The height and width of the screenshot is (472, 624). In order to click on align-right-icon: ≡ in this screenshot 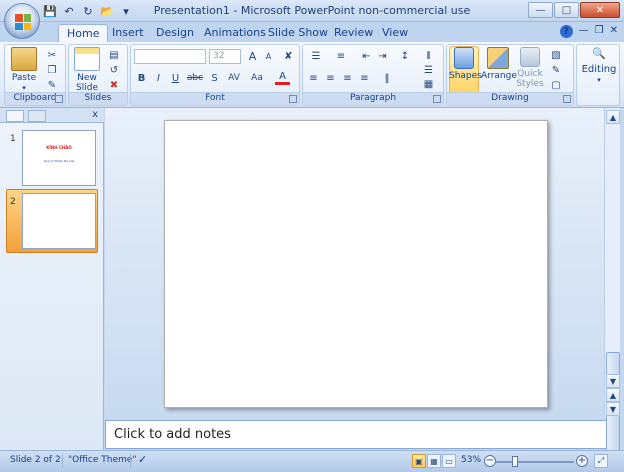, I will do `click(347, 78)`.